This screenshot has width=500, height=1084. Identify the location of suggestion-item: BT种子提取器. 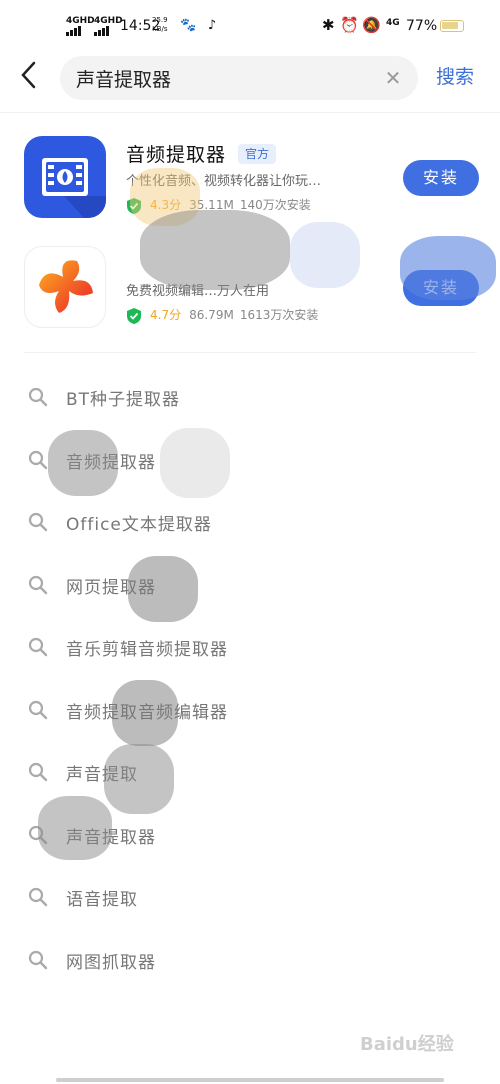
(250, 397).